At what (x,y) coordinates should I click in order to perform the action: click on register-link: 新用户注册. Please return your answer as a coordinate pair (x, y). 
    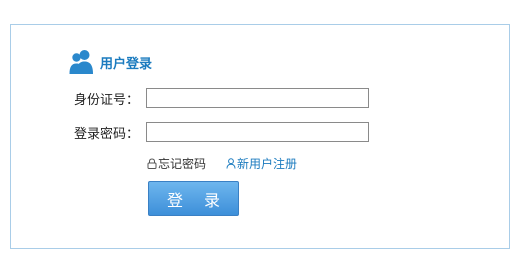
    Looking at the image, I should click on (261, 163).